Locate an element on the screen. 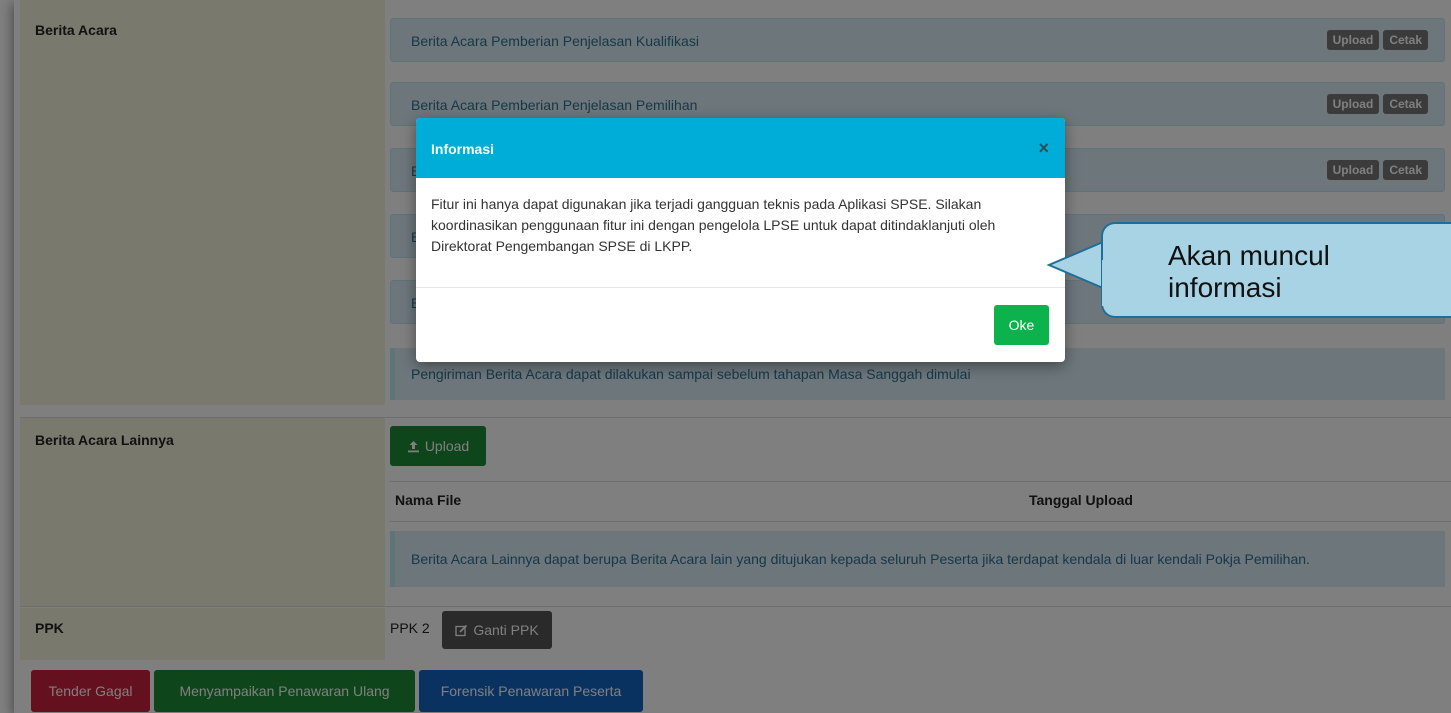 This screenshot has width=1451, height=713. modal-header: Informasi × is located at coordinates (740, 148).